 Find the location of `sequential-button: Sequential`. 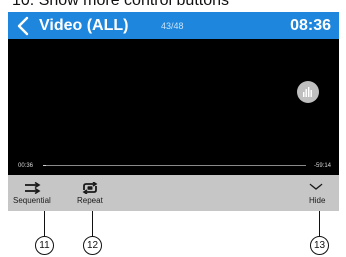

sequential-button: Sequential is located at coordinates (36, 193).